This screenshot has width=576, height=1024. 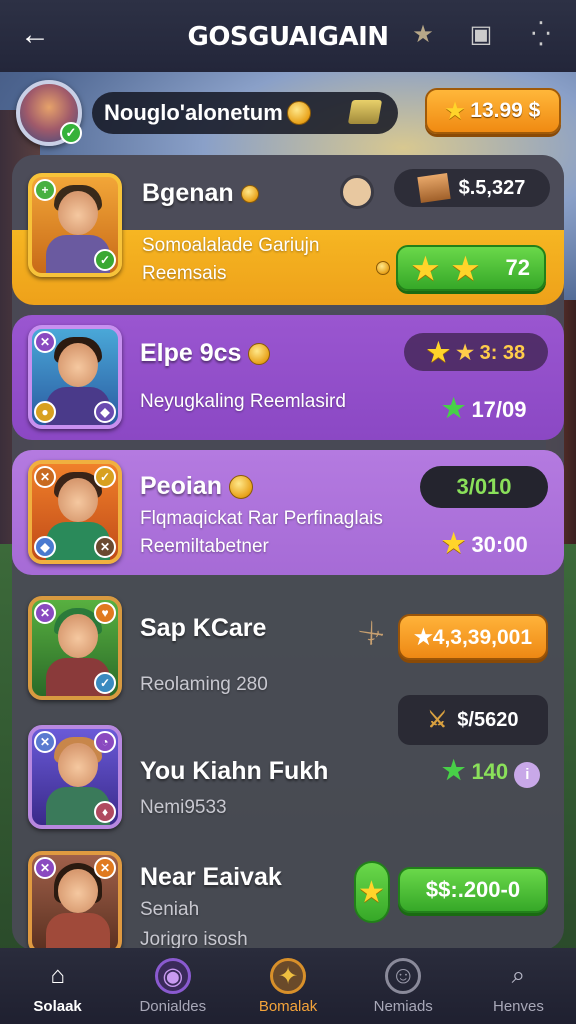 I want to click on character-subtitle: Flqmaqickat Rar Perfinaglais, so click(x=261, y=518).